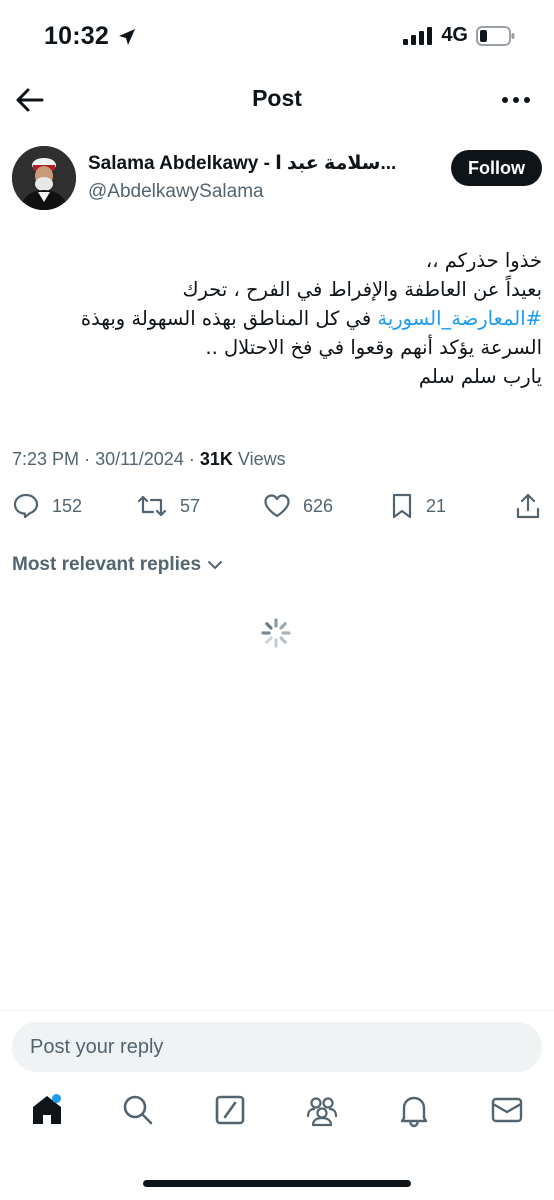 The image size is (554, 1200). I want to click on post-meta: 7:23 PM · 30/11/2024 · 31K Views, so click(149, 459).